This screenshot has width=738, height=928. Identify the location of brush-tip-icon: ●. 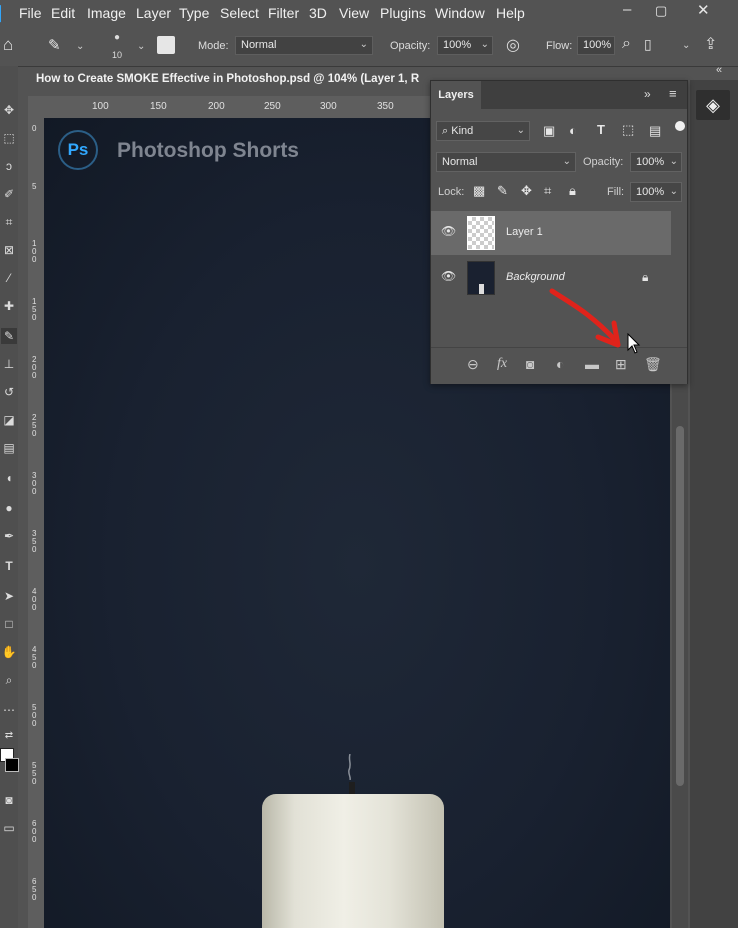
(117, 37).